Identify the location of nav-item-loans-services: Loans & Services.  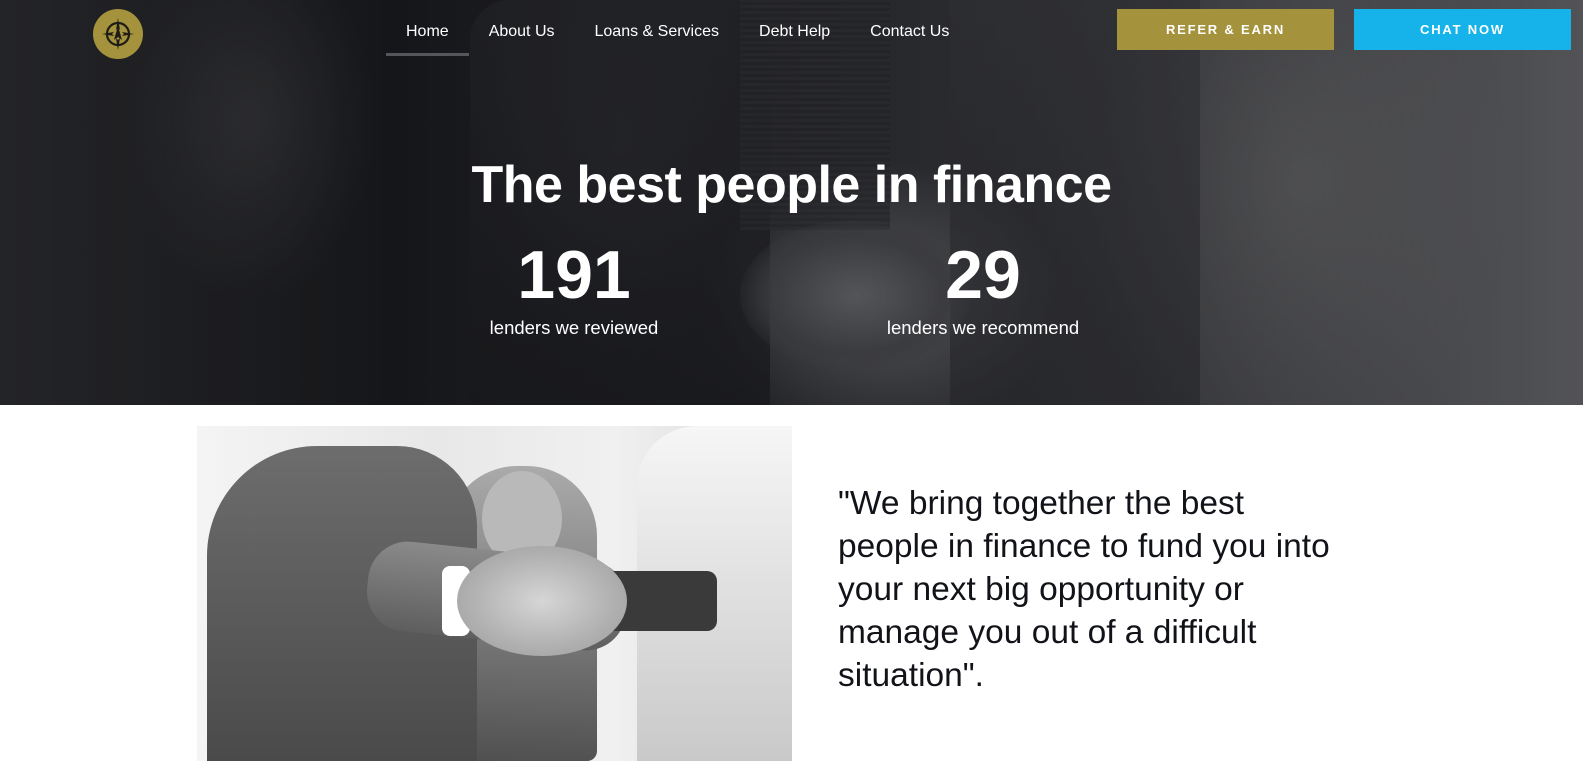
(657, 28).